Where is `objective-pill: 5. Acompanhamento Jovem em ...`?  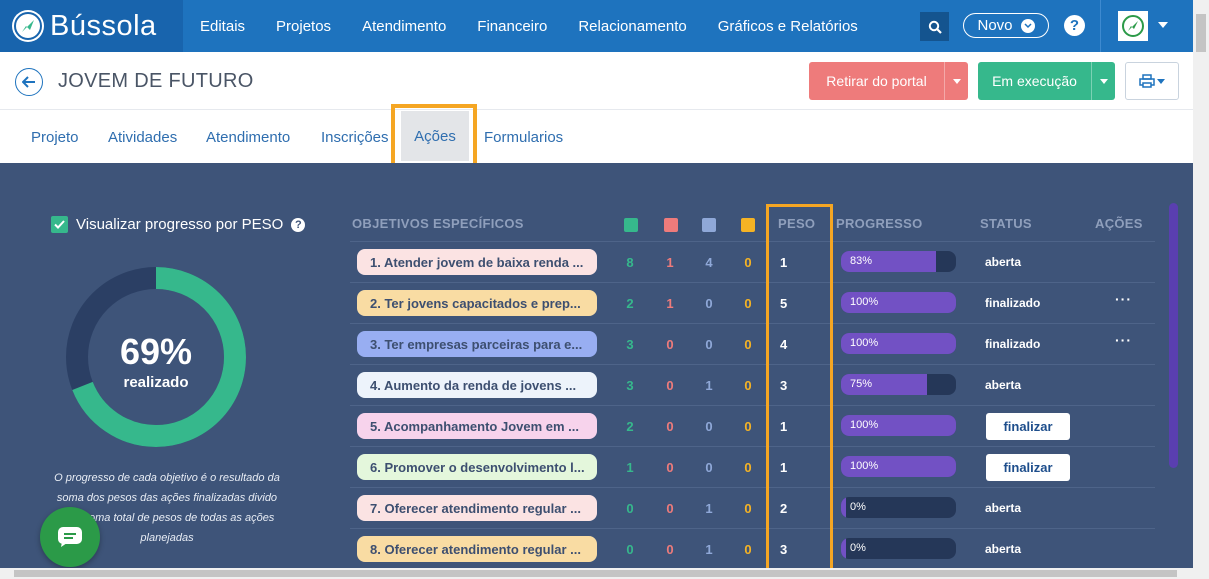 objective-pill: 5. Acompanhamento Jovem em ... is located at coordinates (477, 426).